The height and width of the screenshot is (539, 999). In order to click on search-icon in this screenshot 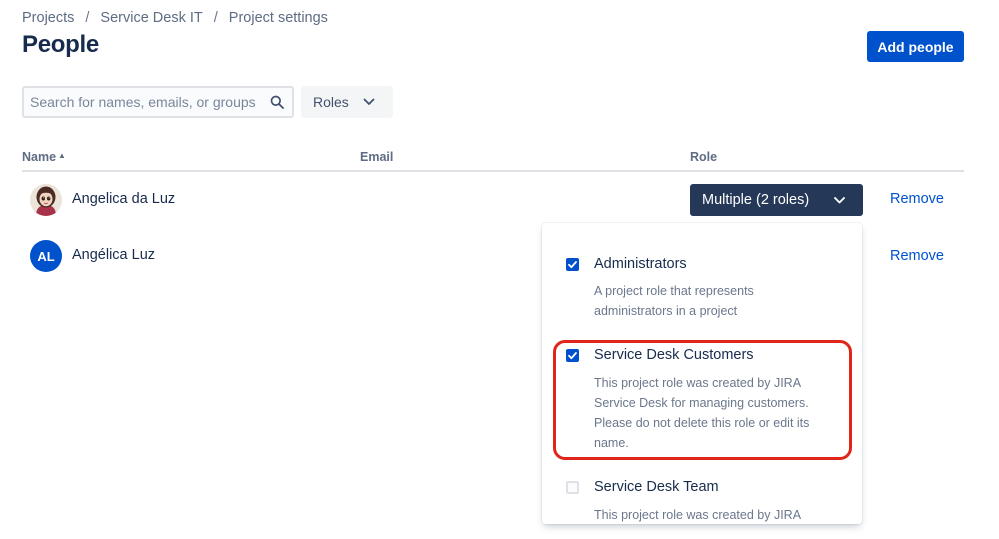, I will do `click(277, 102)`.